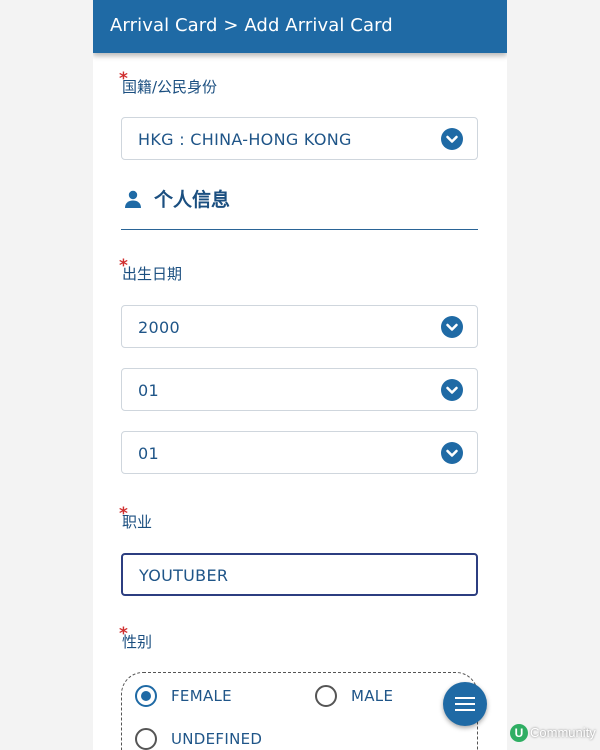  Describe the element at coordinates (184, 575) in the screenshot. I see `occupation-value: YOUTUBER` at that location.